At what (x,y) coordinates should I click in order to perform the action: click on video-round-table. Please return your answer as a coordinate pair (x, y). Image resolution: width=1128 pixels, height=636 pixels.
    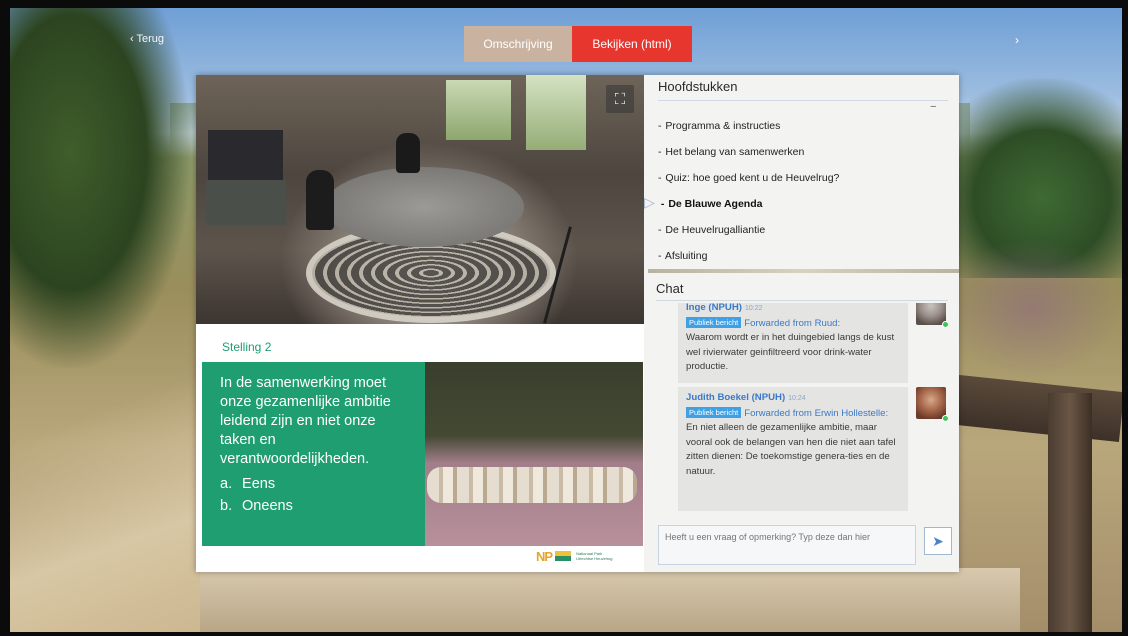
    Looking at the image, I should click on (424, 207).